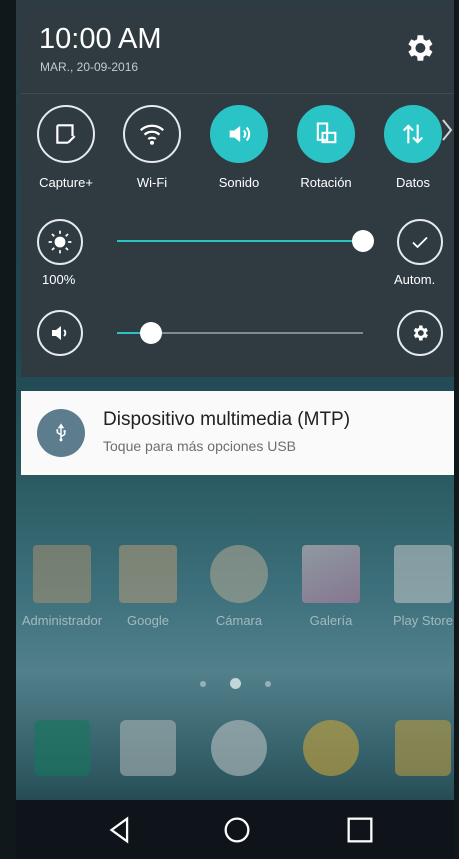 The image size is (459, 859). I want to click on brightness-value: 100%, so click(59, 279).